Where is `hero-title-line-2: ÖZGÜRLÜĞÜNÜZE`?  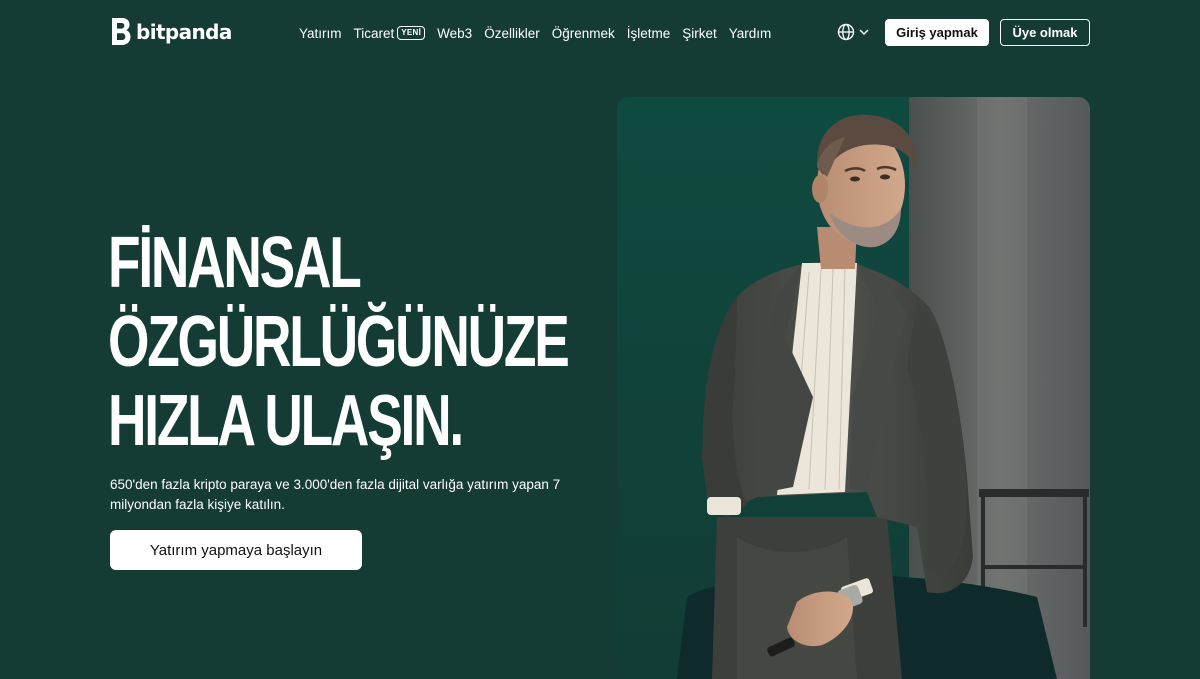 hero-title-line-2: ÖZGÜRLÜĞÜNÜZE is located at coordinates (339, 342).